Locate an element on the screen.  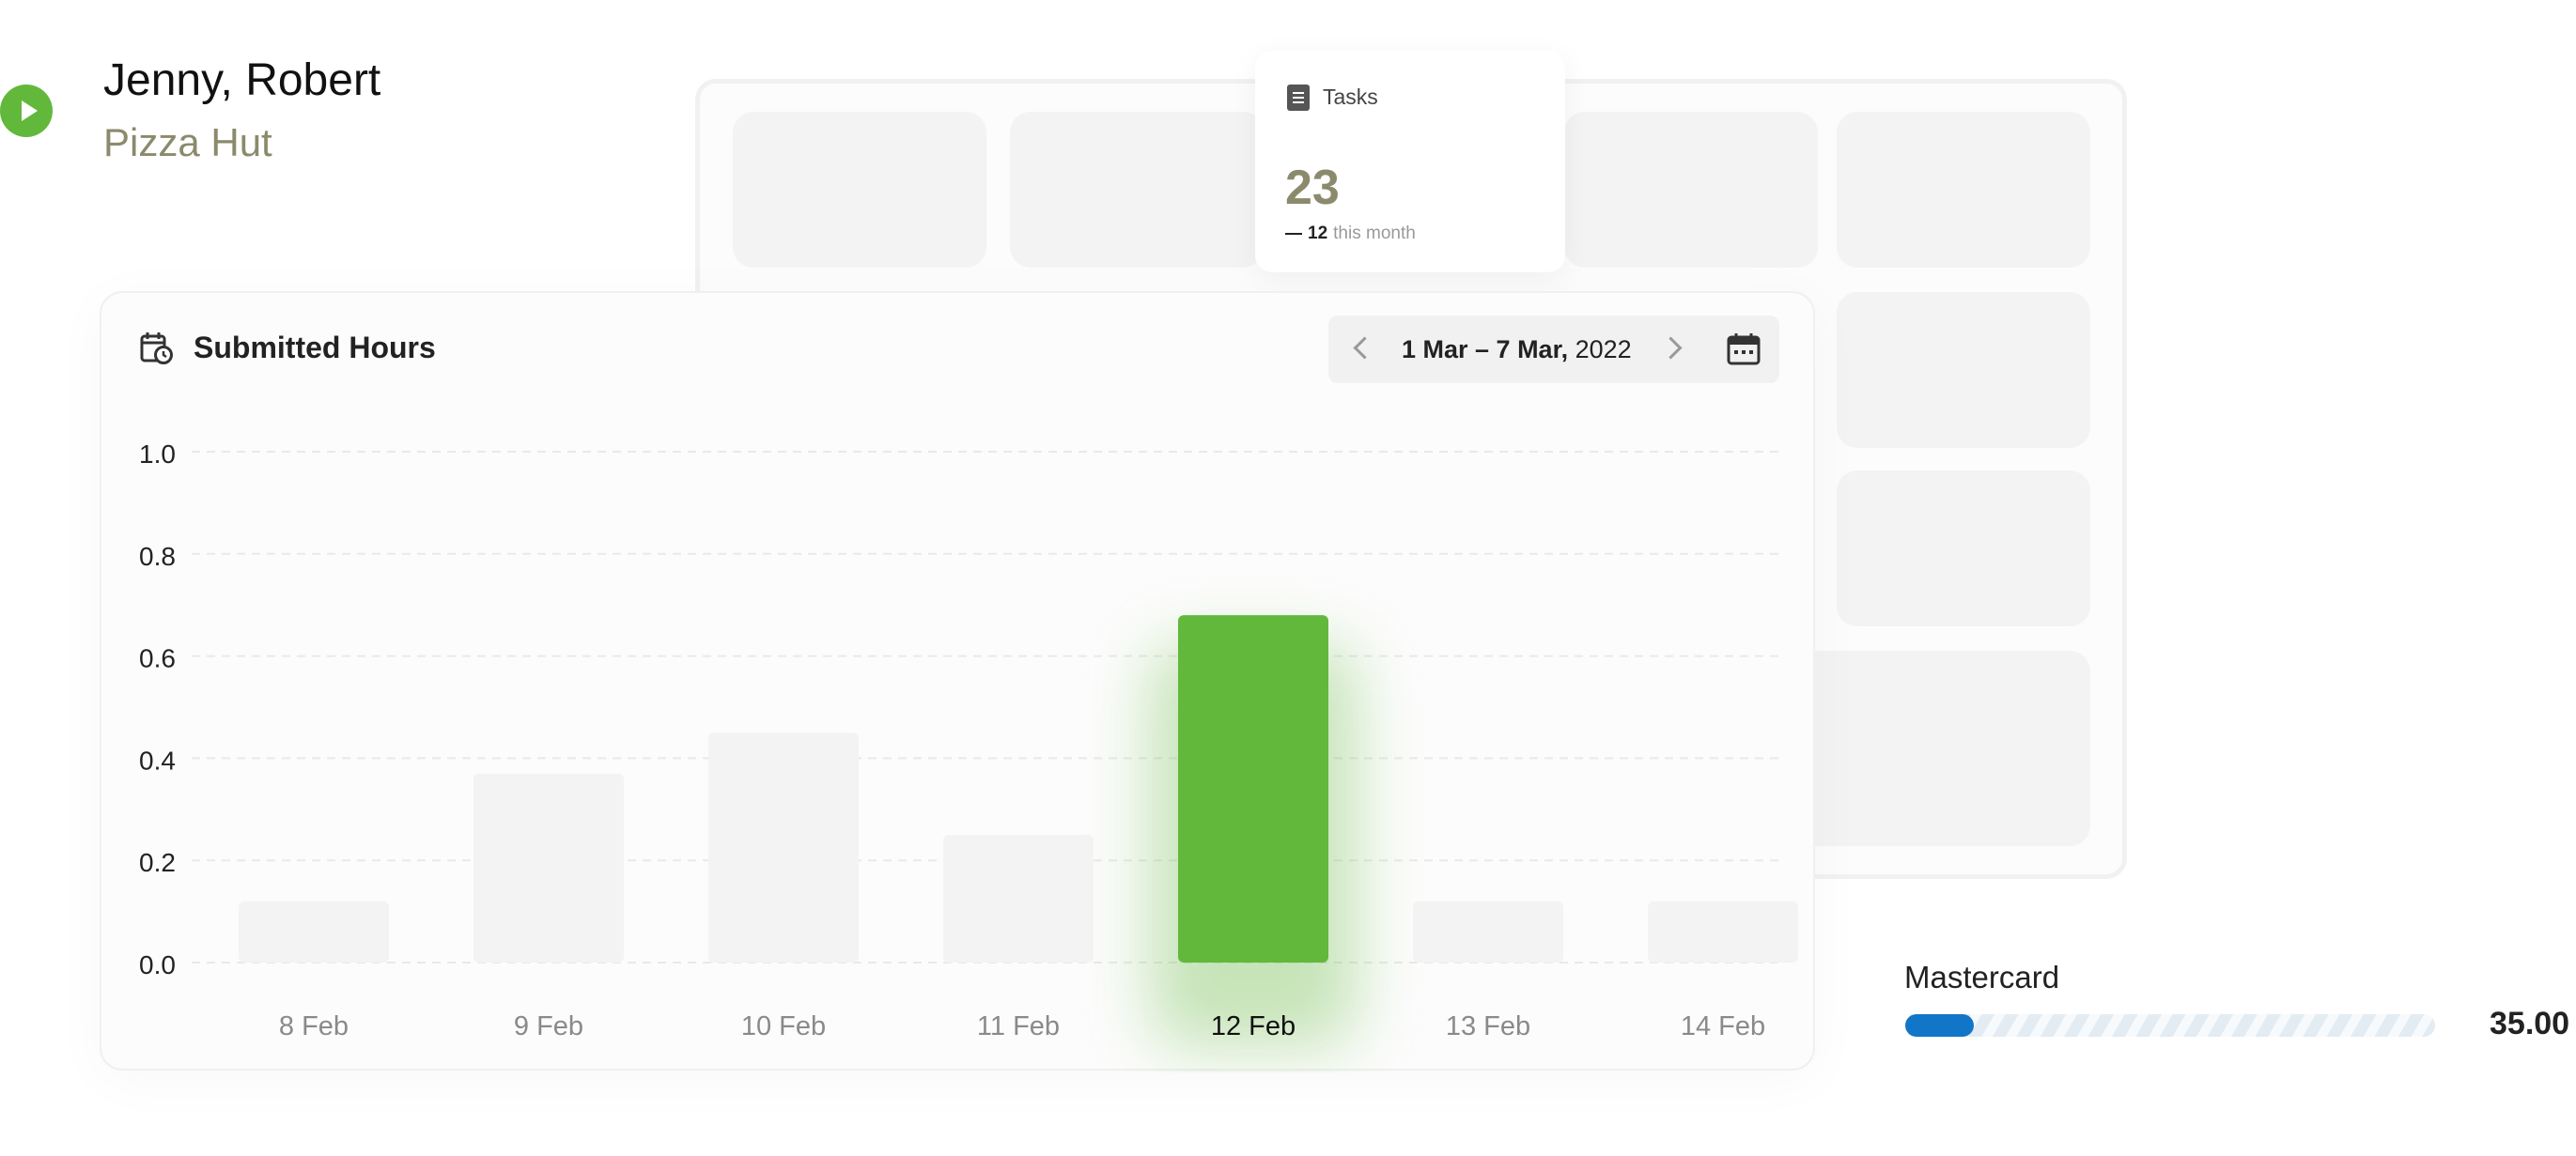
date-range-year: 2022 is located at coordinates (1600, 349).